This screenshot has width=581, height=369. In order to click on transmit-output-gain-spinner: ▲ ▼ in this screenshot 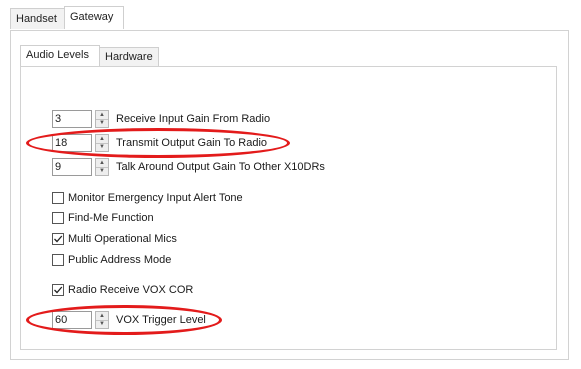, I will do `click(102, 143)`.